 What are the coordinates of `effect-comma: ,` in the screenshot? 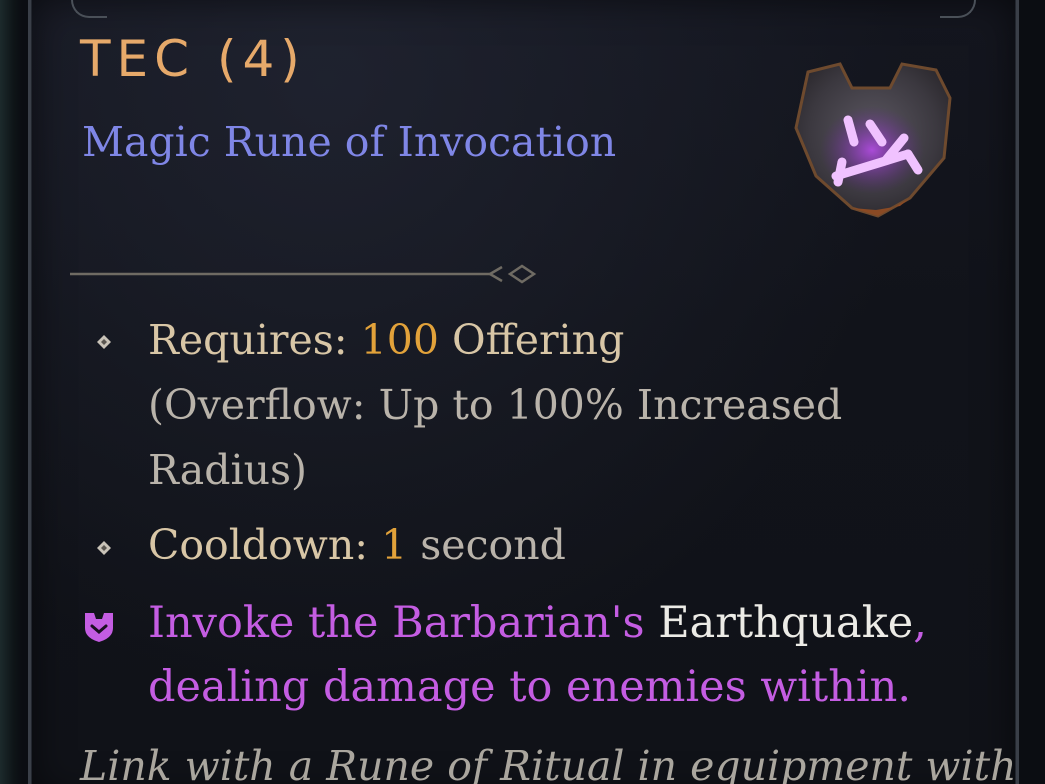 It's located at (920, 623).